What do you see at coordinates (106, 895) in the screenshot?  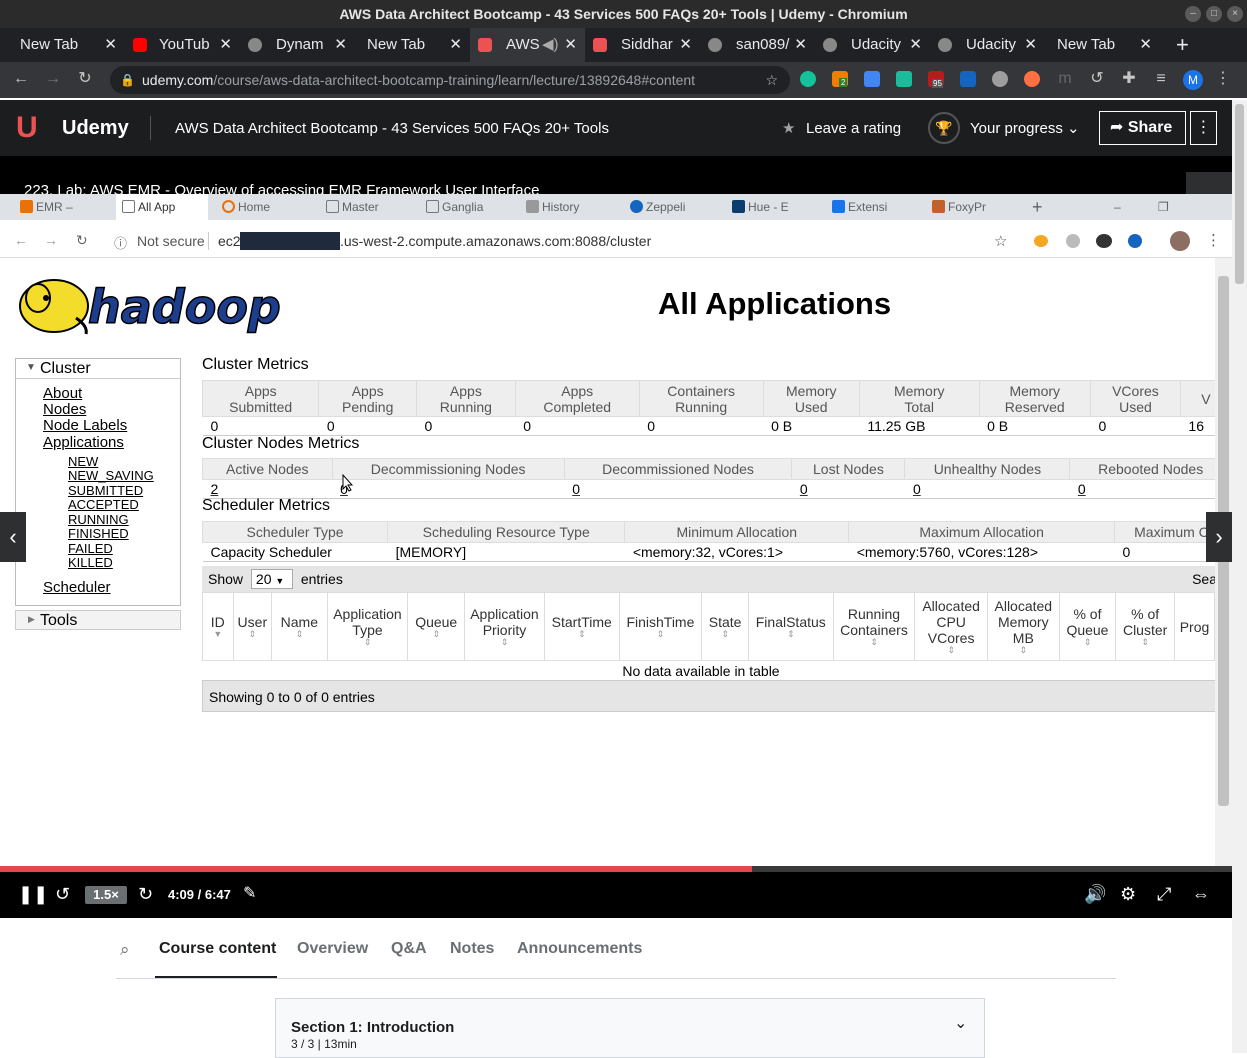 I see `playback-speed-button: 1.5×` at bounding box center [106, 895].